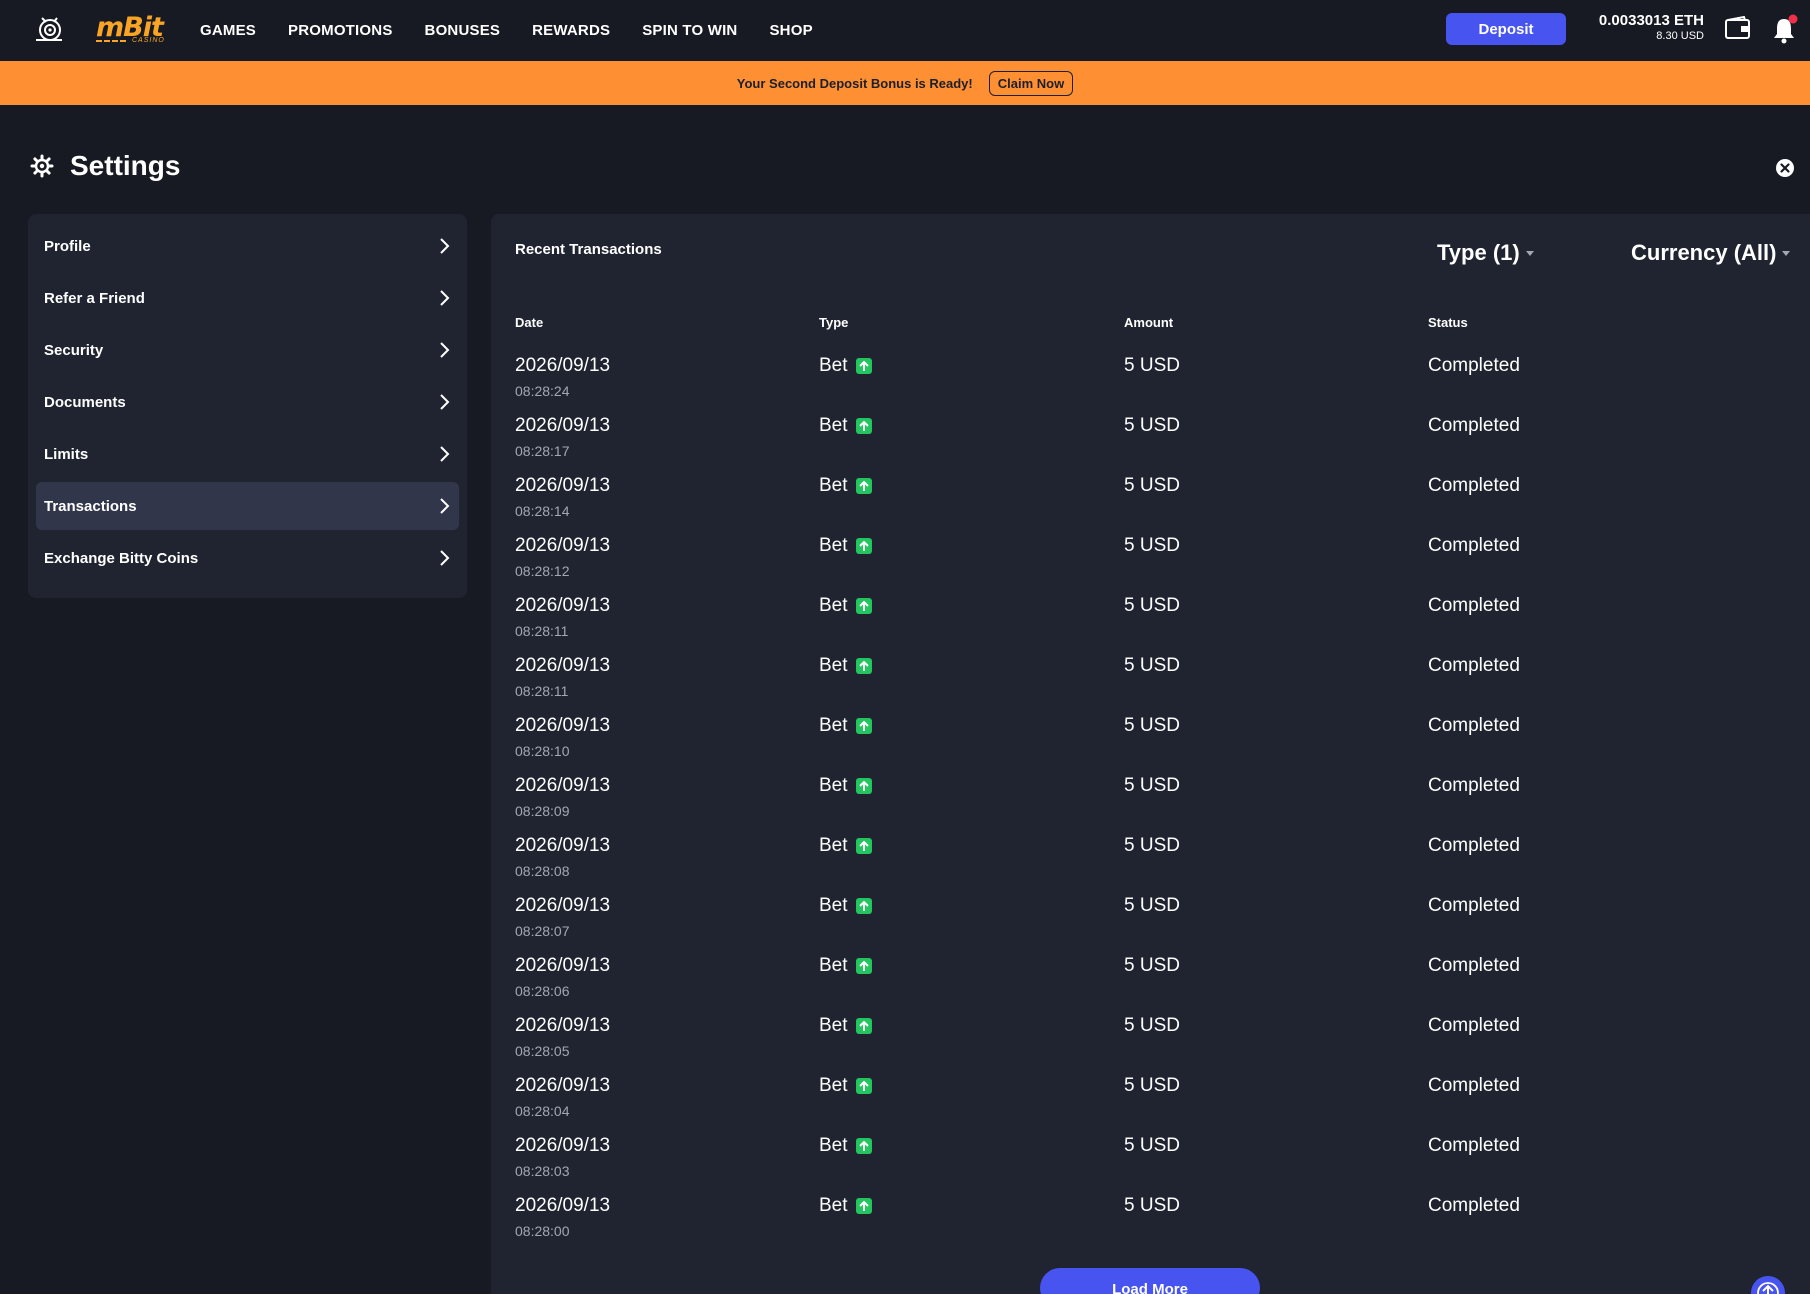  Describe the element at coordinates (1150, 1222) in the screenshot. I see `table-row: 2026/09/13 08:28:00 Bet 5 USD Completed` at that location.